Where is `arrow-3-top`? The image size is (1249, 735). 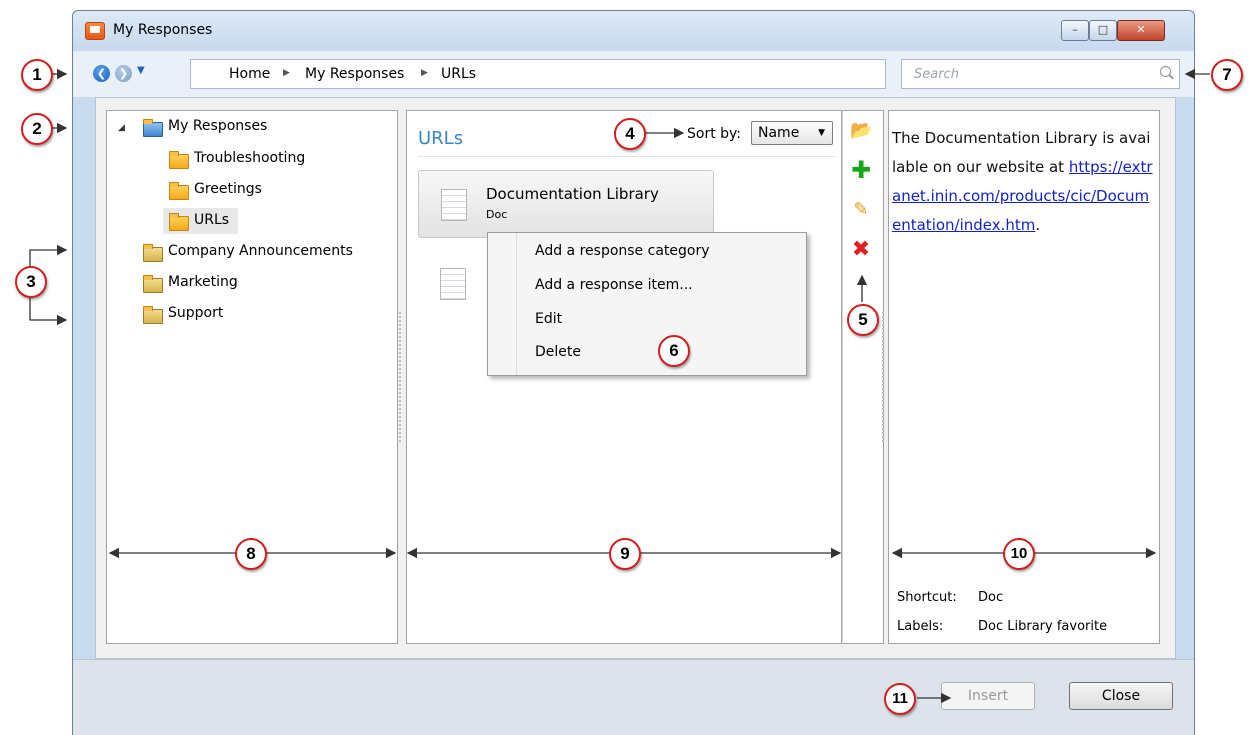 arrow-3-top is located at coordinates (48, 256).